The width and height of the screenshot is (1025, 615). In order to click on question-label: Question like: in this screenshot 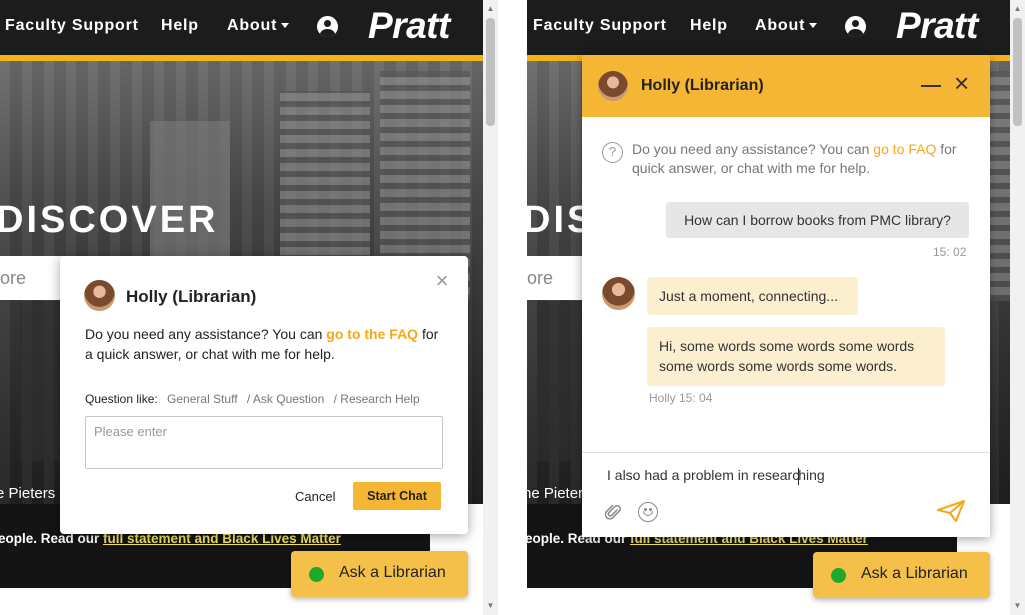, I will do `click(121, 399)`.